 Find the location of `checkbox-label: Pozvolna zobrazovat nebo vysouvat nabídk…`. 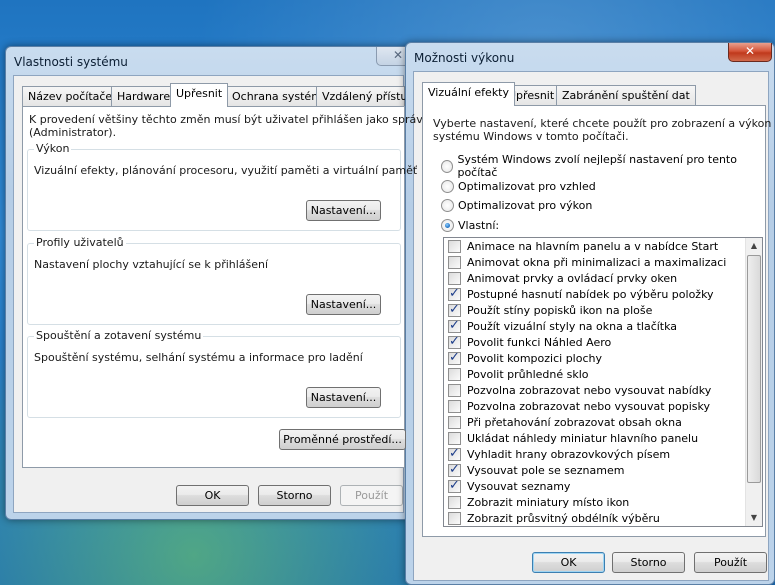

checkbox-label: Pozvolna zobrazovat nebo vysouvat nabídk… is located at coordinates (589, 390).